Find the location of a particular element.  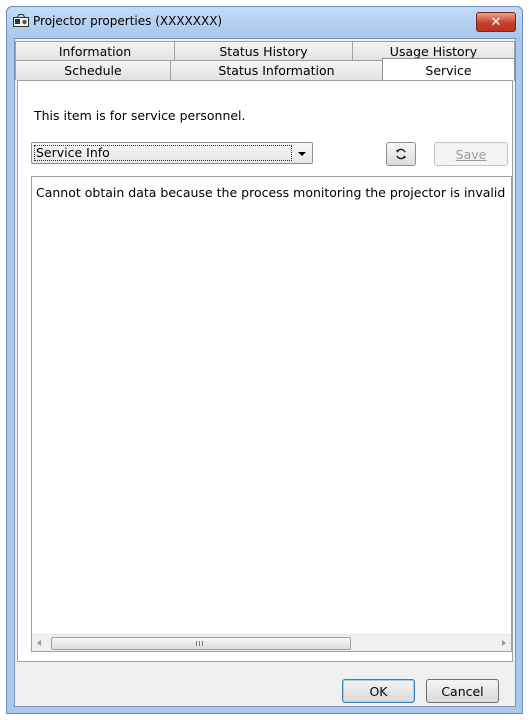

tab-service: Service is located at coordinates (448, 69).